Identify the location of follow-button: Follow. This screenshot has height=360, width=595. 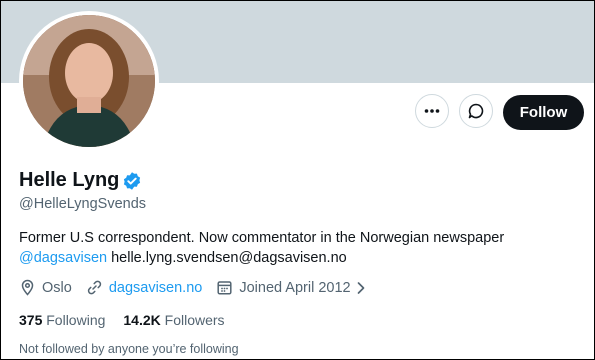
(543, 112).